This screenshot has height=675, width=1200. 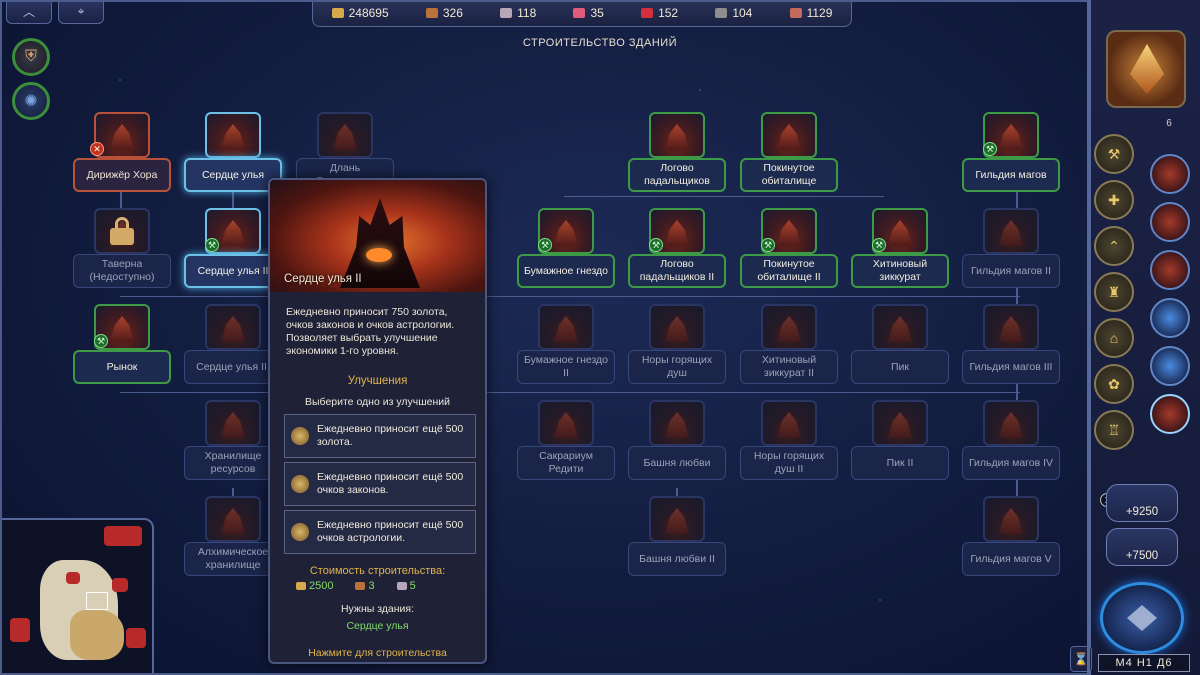 What do you see at coordinates (406, 586) in the screenshot?
I see `cost-ore: 5` at bounding box center [406, 586].